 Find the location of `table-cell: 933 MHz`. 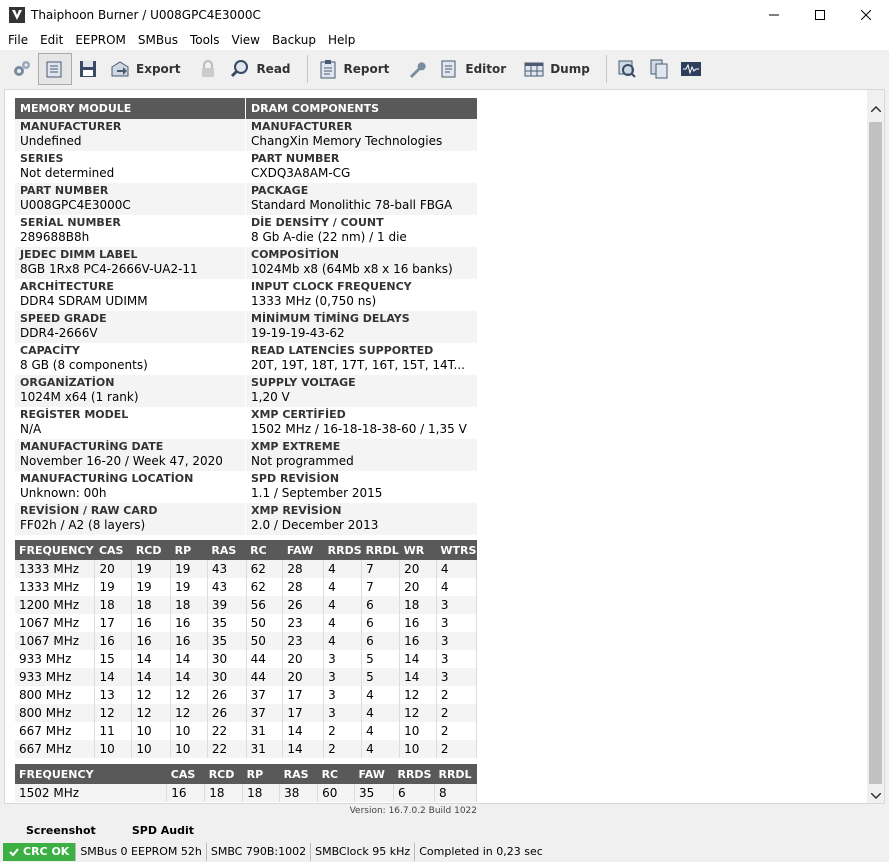

table-cell: 933 MHz is located at coordinates (55, 659).